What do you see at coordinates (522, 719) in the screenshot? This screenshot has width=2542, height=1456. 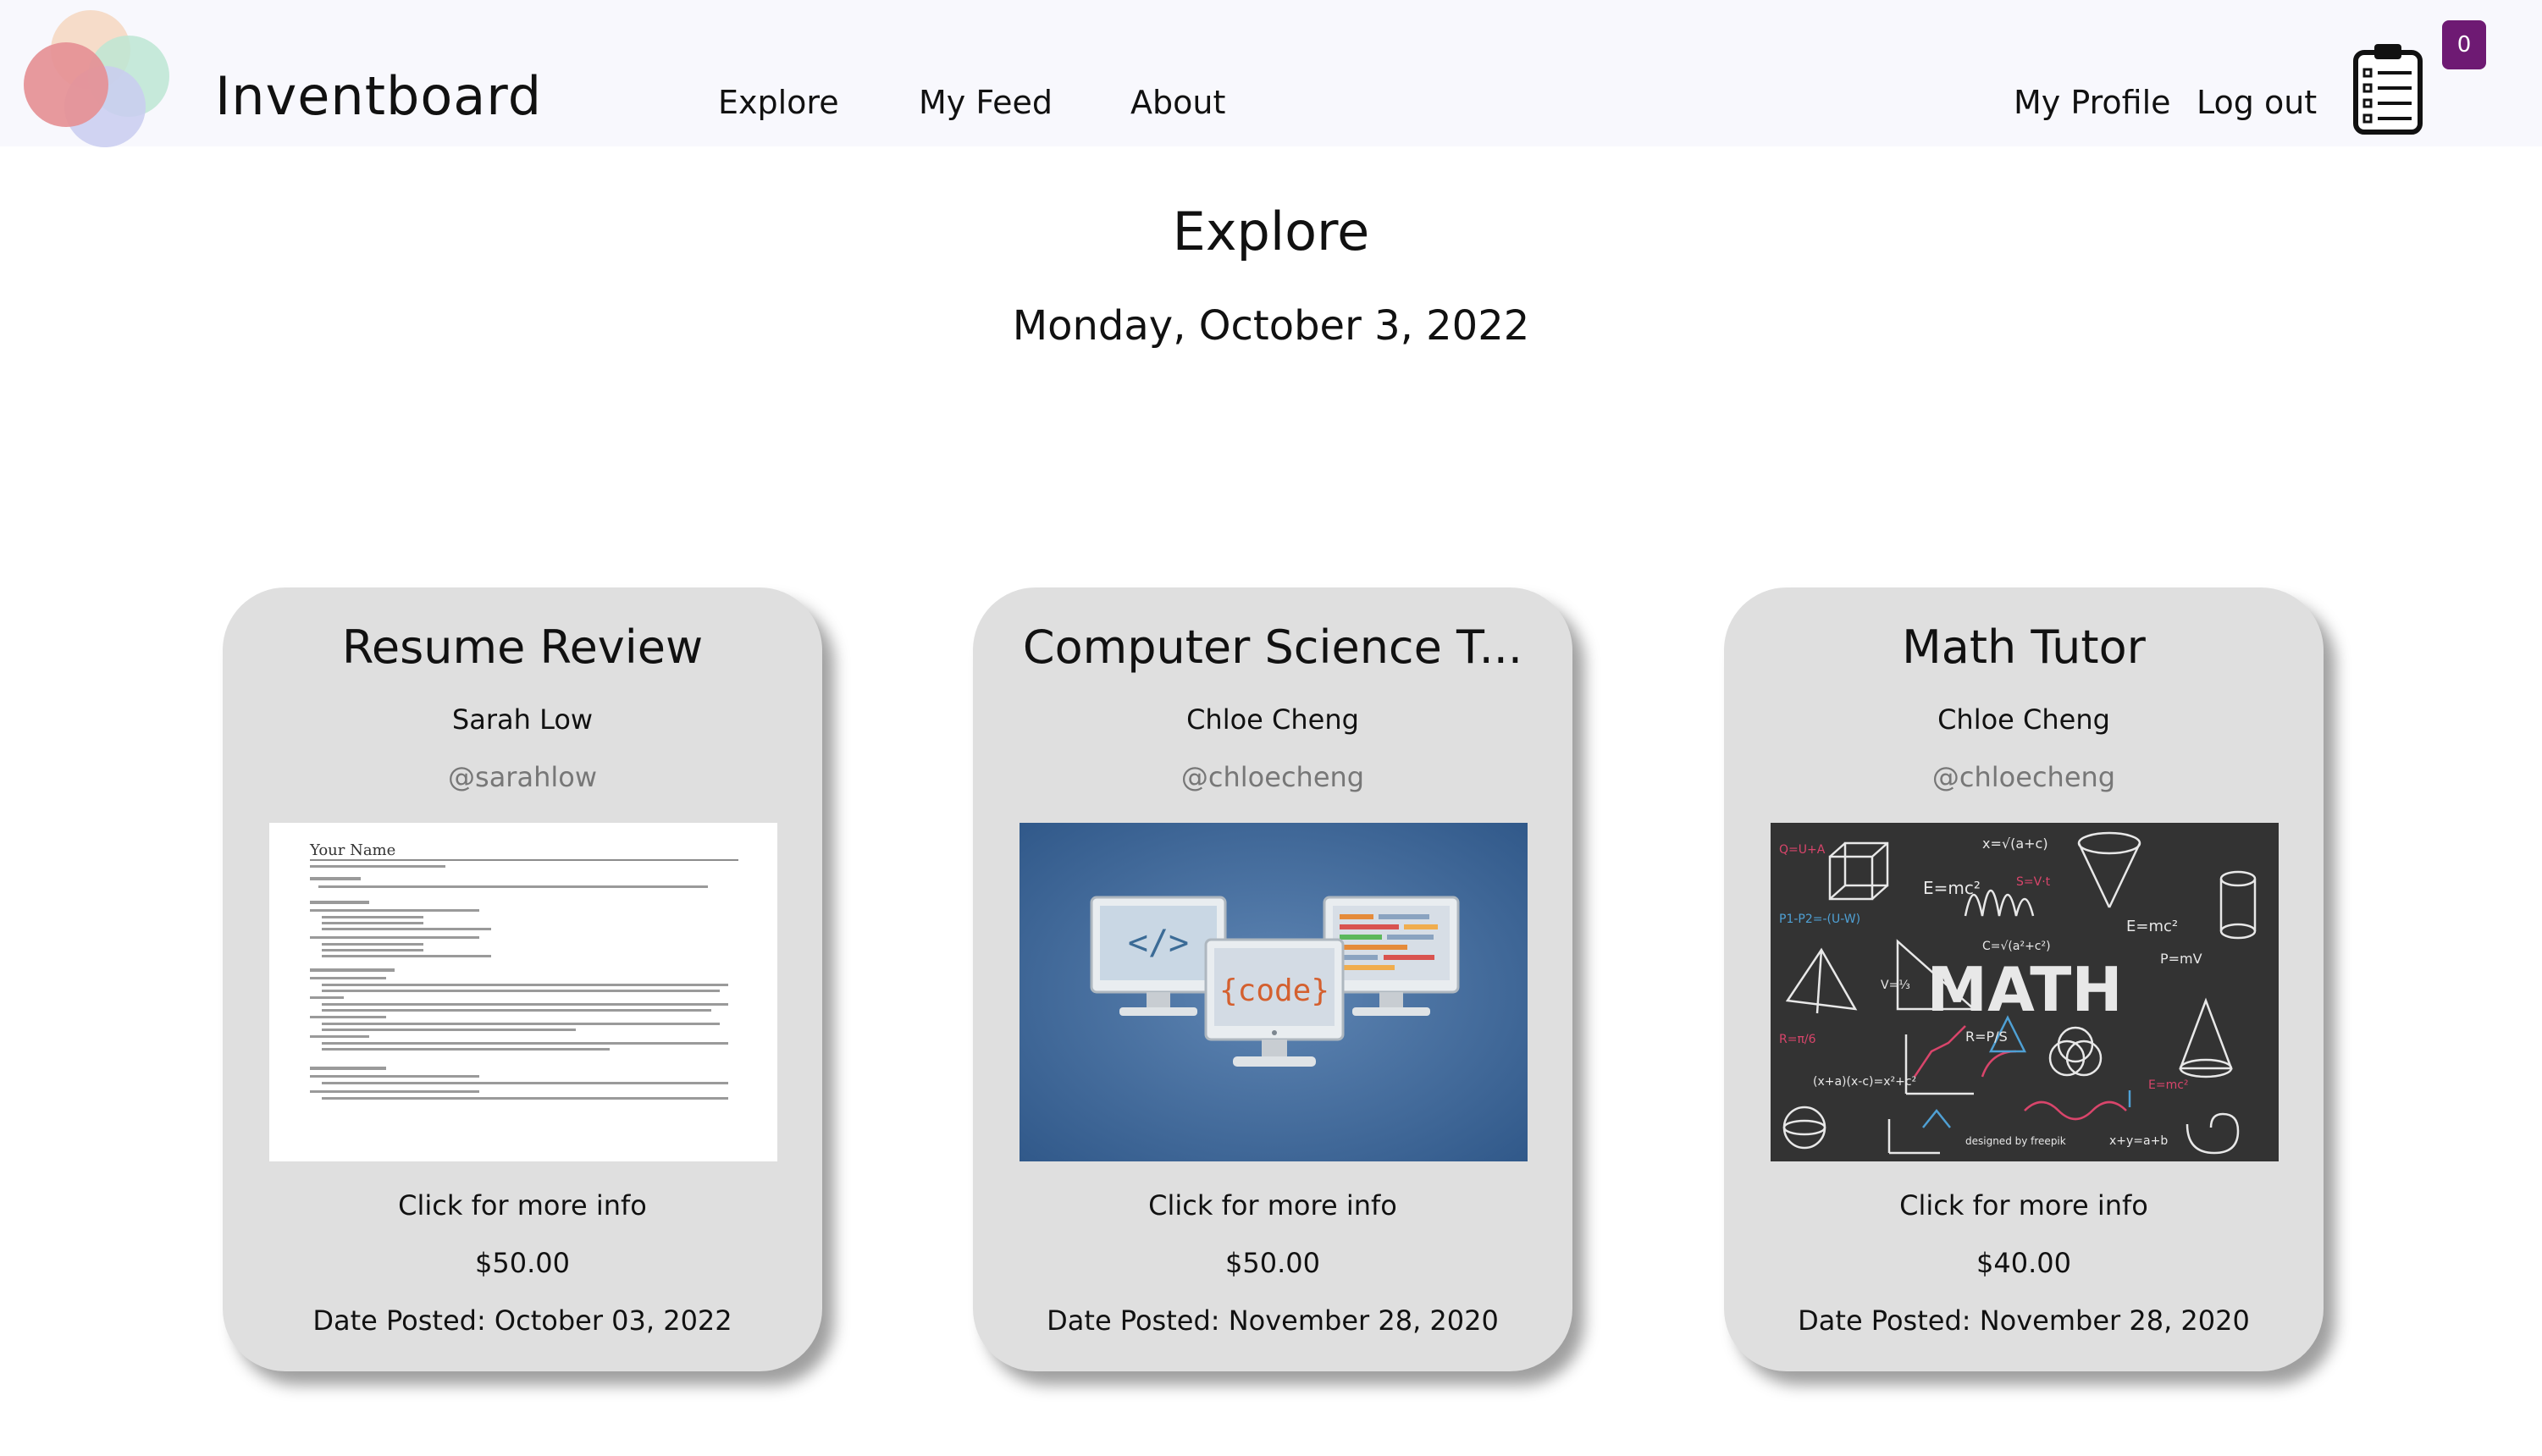 I see `card-owner: Sarah Low` at bounding box center [522, 719].